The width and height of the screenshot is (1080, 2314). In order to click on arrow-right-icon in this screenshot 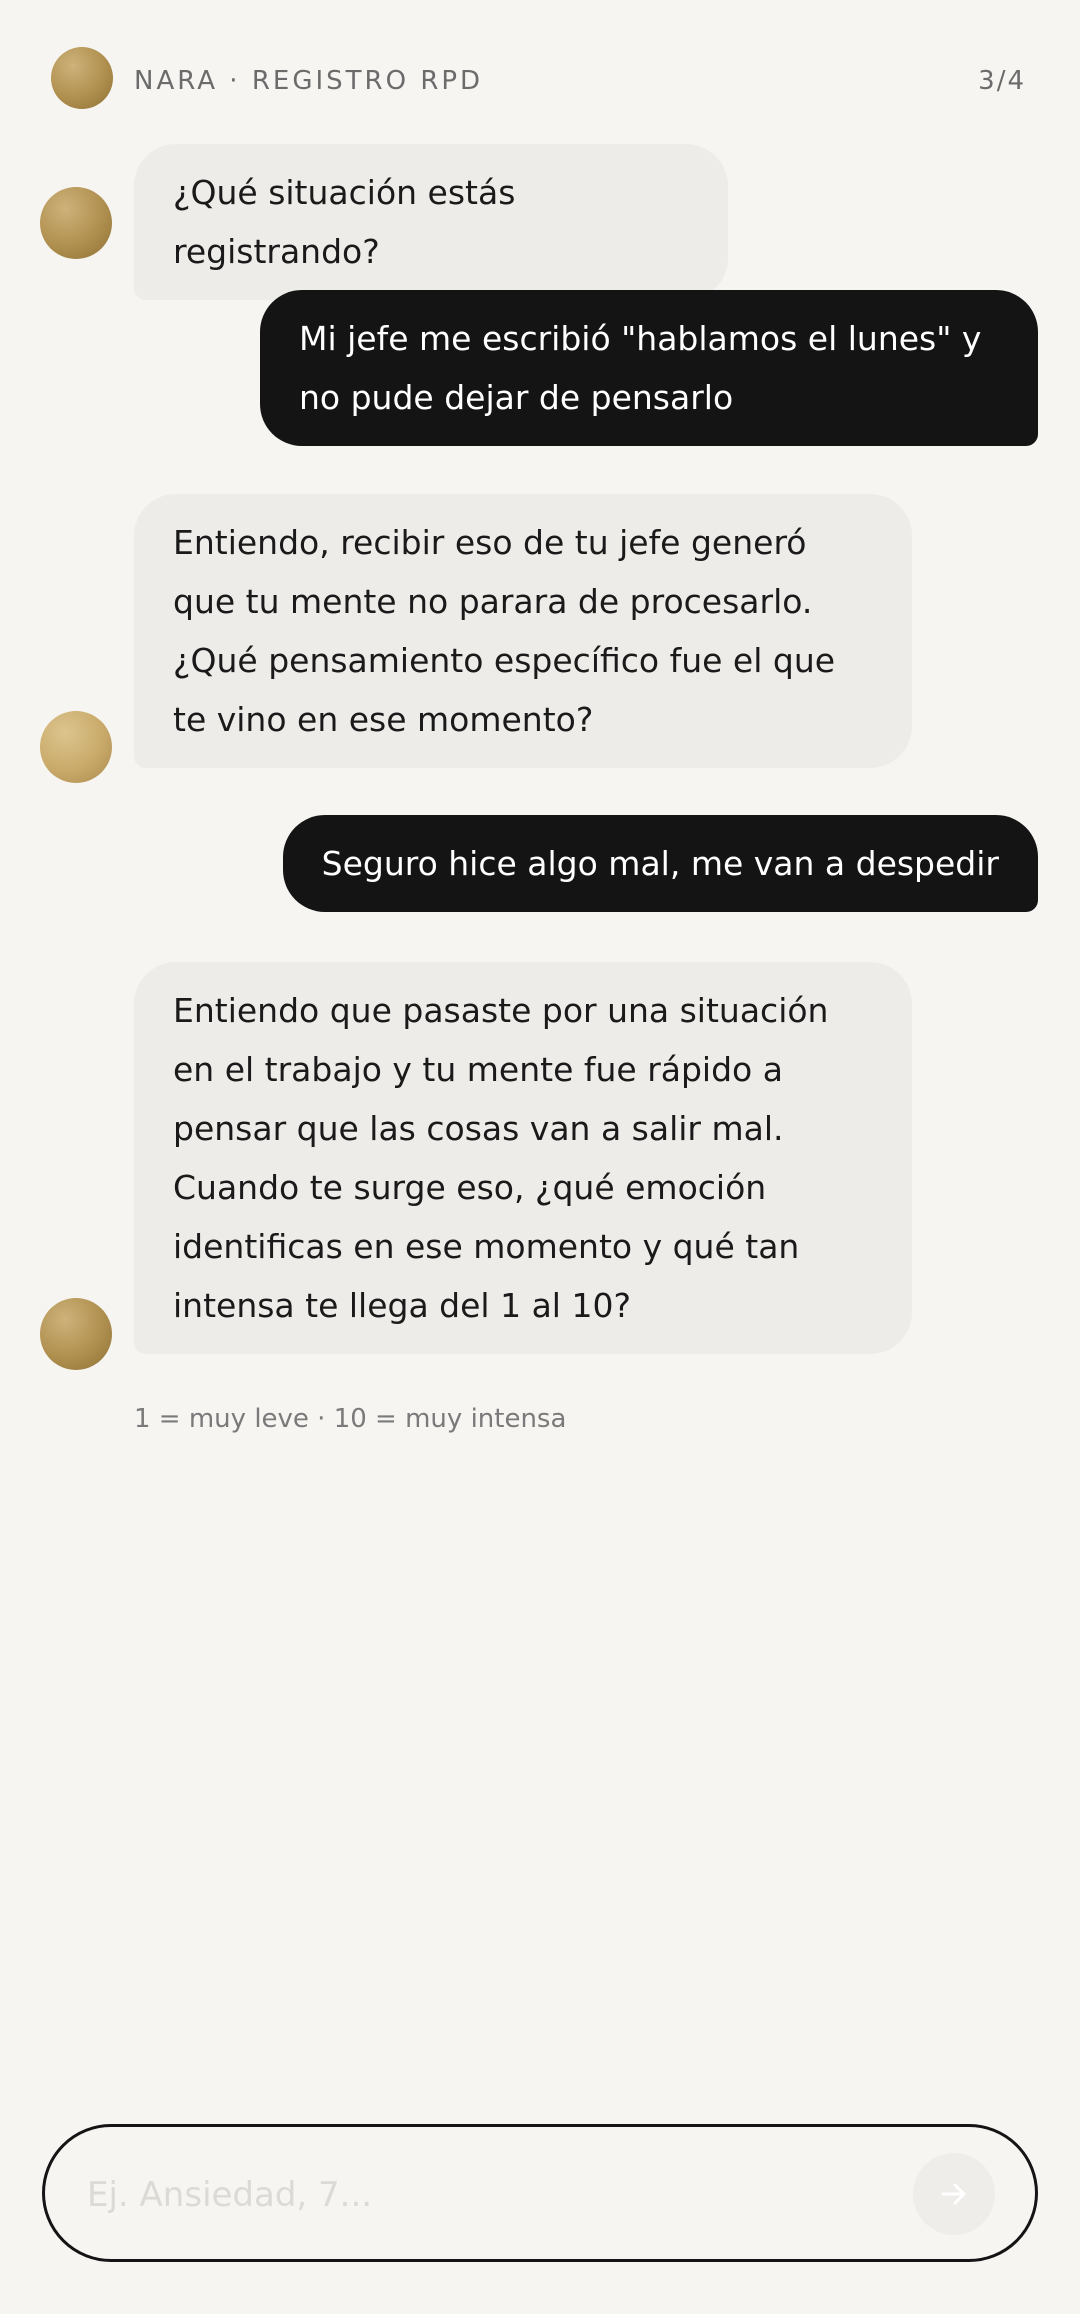, I will do `click(953, 2194)`.